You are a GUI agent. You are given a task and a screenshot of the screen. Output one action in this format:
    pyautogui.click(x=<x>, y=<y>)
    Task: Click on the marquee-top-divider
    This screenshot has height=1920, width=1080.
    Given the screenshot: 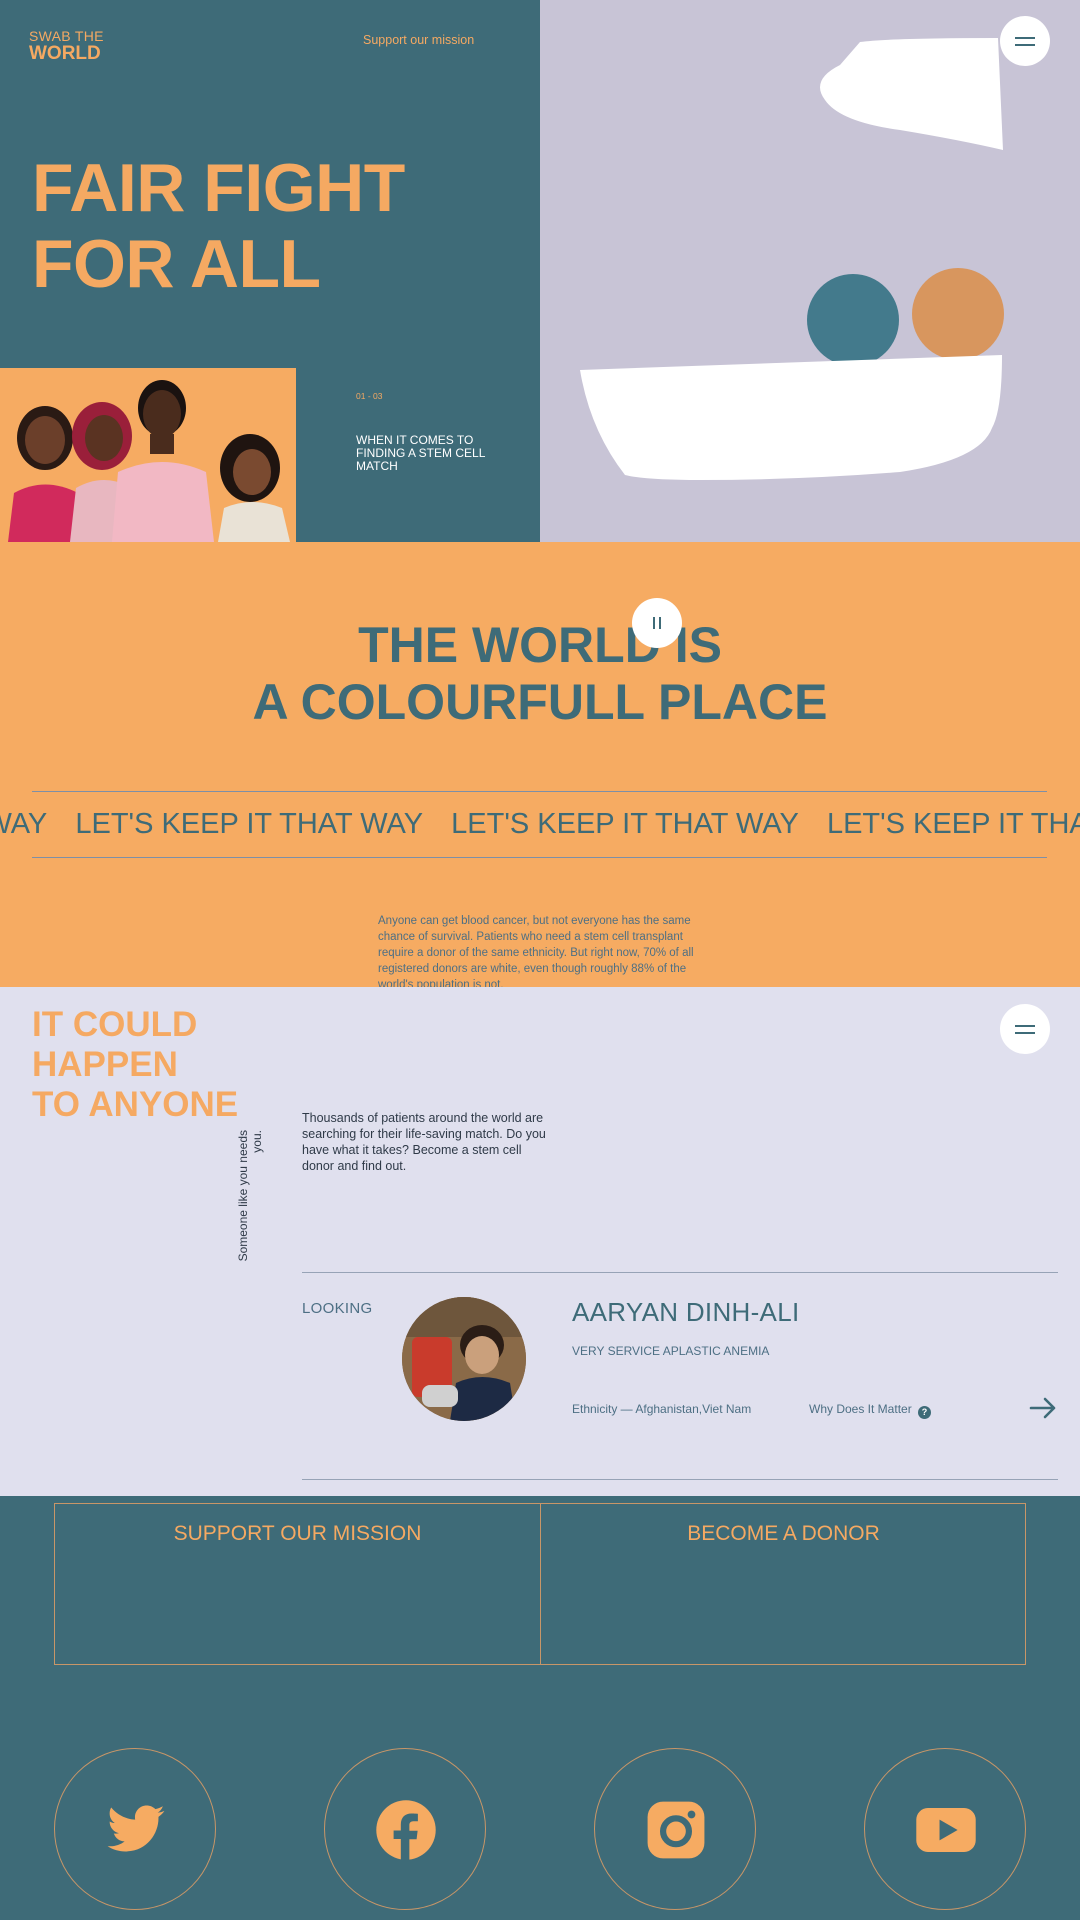 What is the action you would take?
    pyautogui.click(x=539, y=791)
    